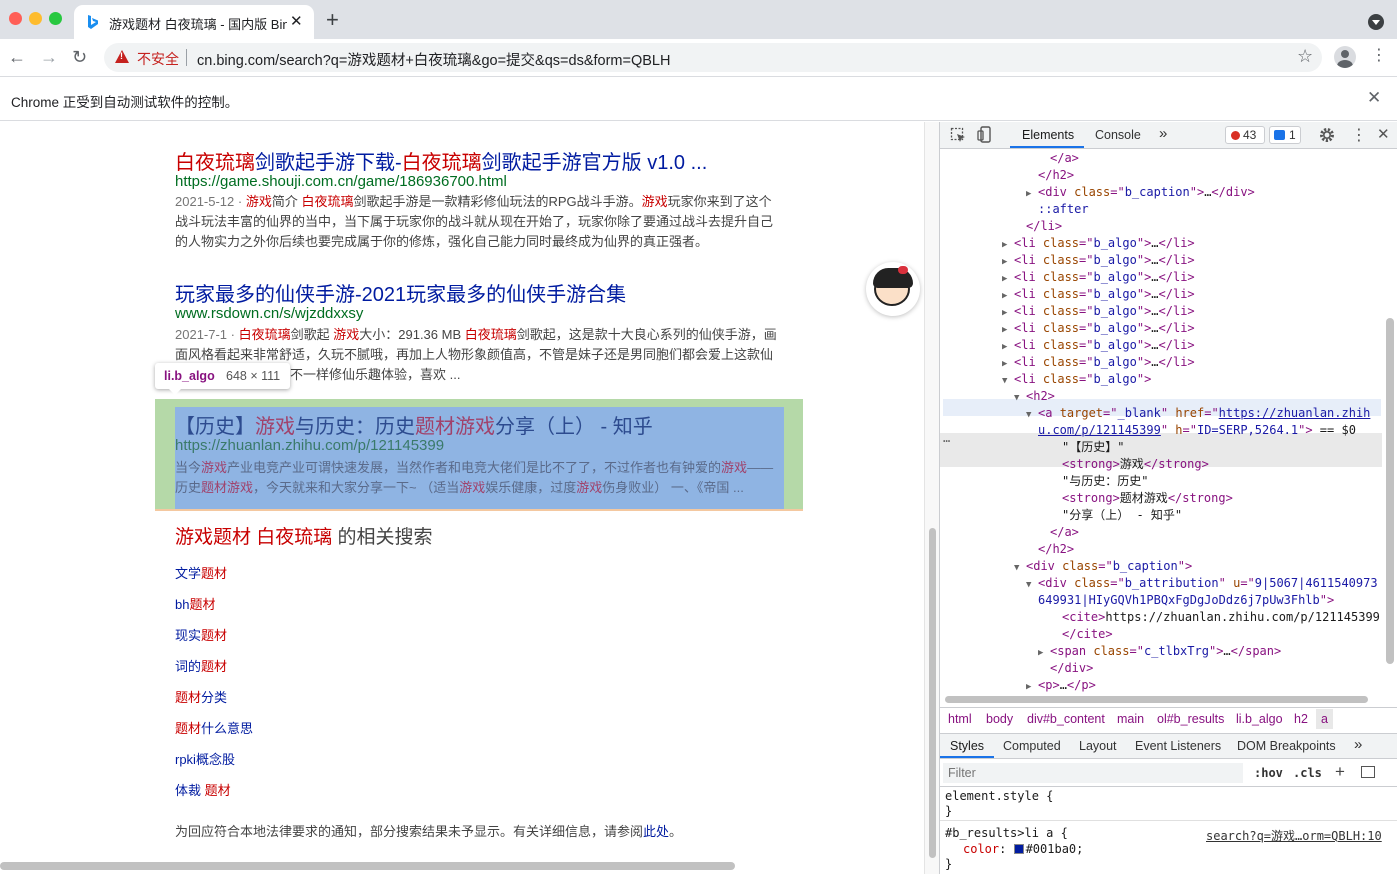  I want to click on dom-node-line: "与历史：历史", so click(1168, 481).